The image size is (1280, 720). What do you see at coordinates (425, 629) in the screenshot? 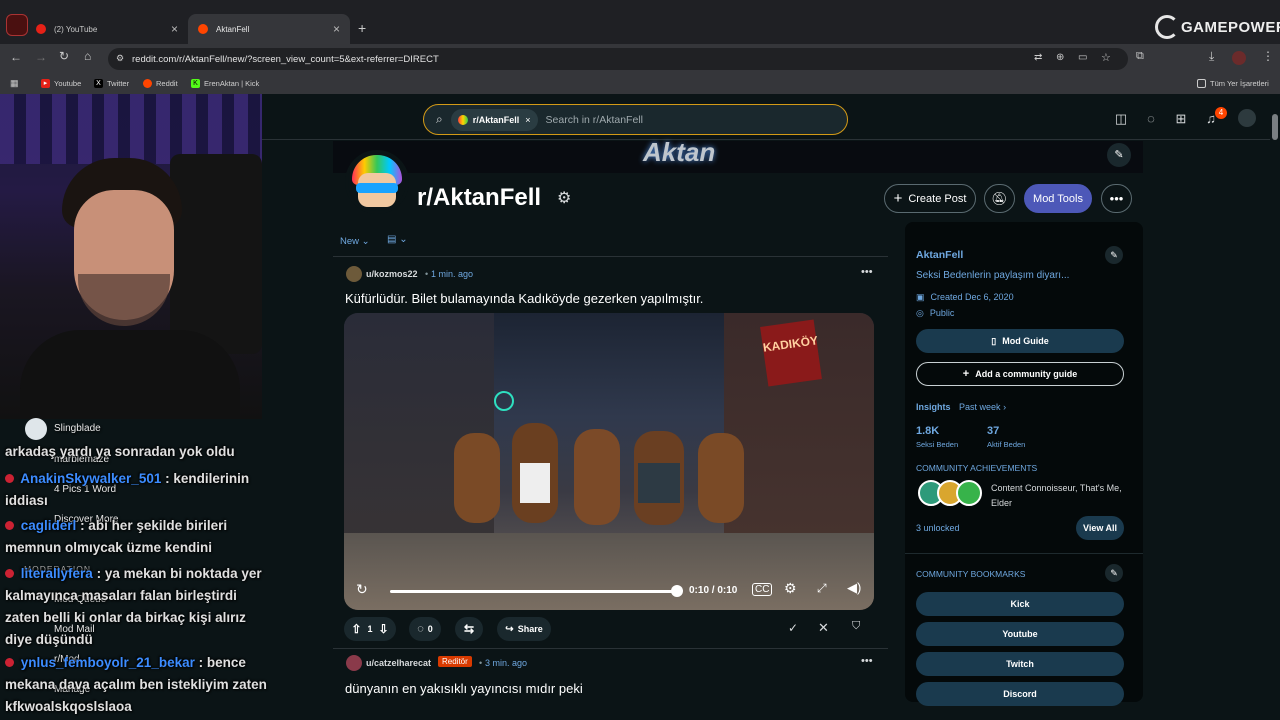
I see `comments-button: ◌ 0` at bounding box center [425, 629].